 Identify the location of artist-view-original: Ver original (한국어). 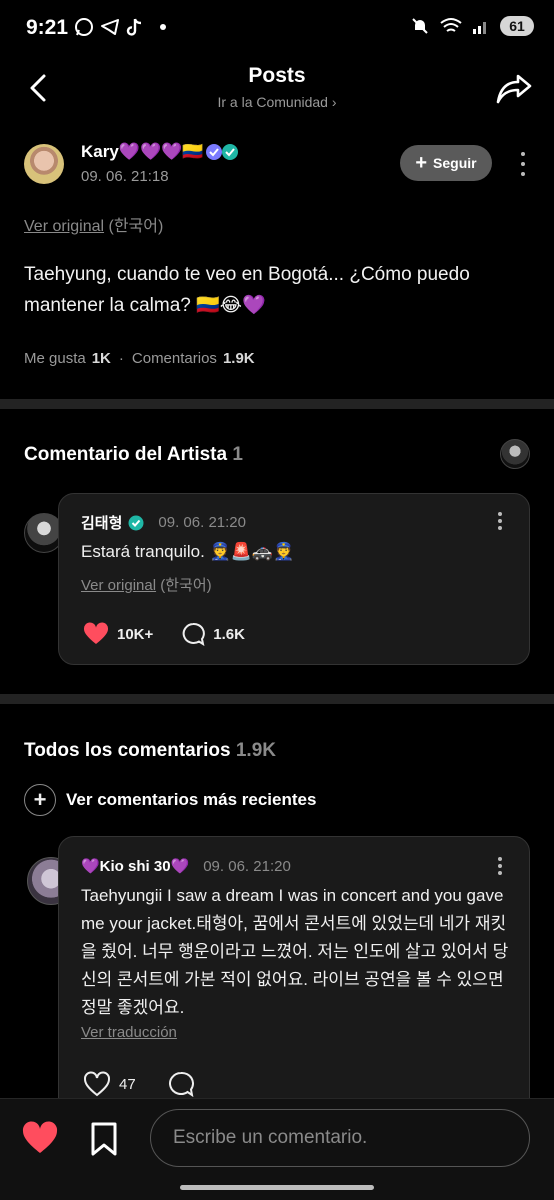
(146, 584).